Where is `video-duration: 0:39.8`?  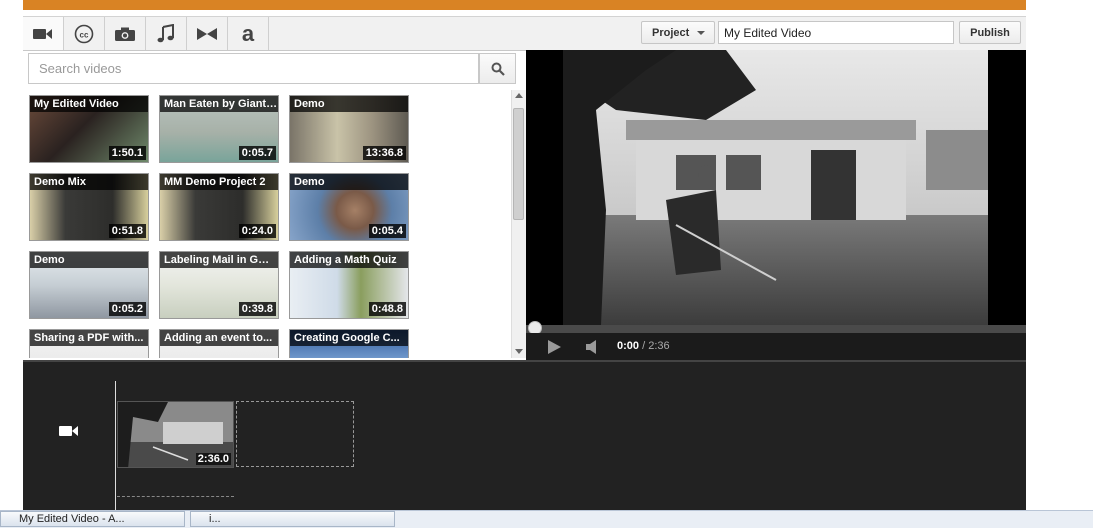
video-duration: 0:39.8 is located at coordinates (257, 309).